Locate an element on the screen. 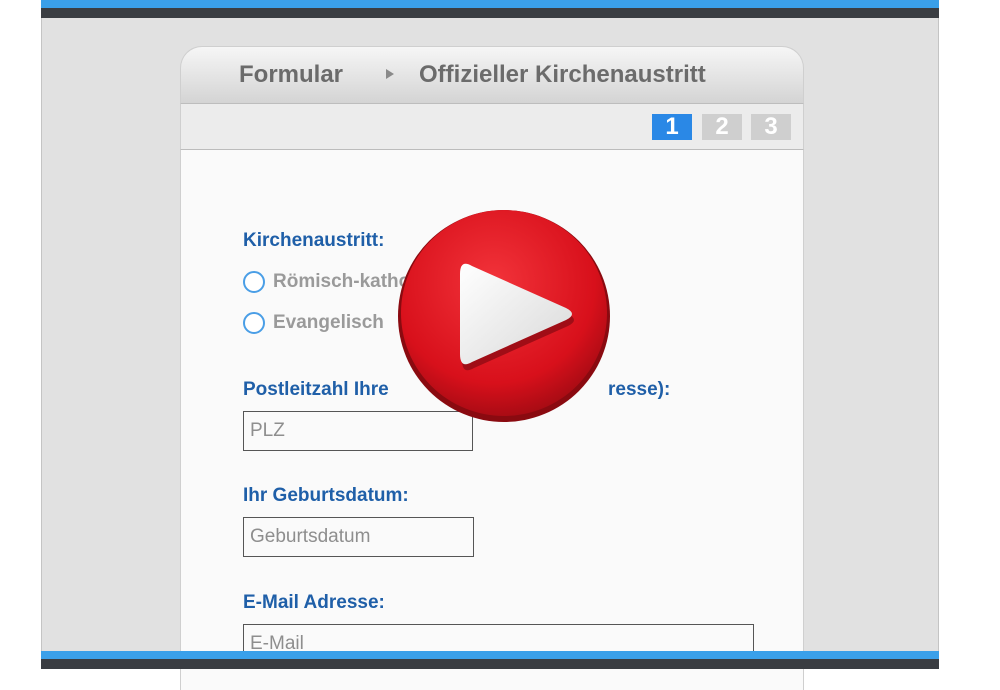  radio-option-roman-catholic: Römisch-katho is located at coordinates (326, 282).